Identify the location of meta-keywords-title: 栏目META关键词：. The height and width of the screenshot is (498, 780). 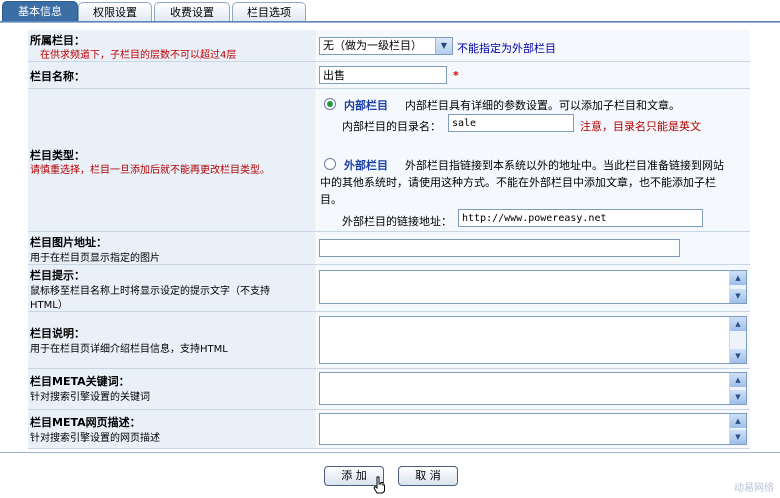
(80, 381).